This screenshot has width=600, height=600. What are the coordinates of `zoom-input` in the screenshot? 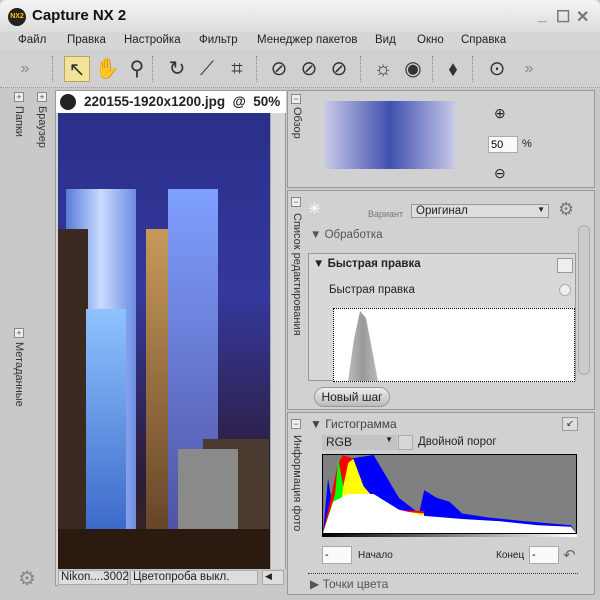 It's located at (503, 144).